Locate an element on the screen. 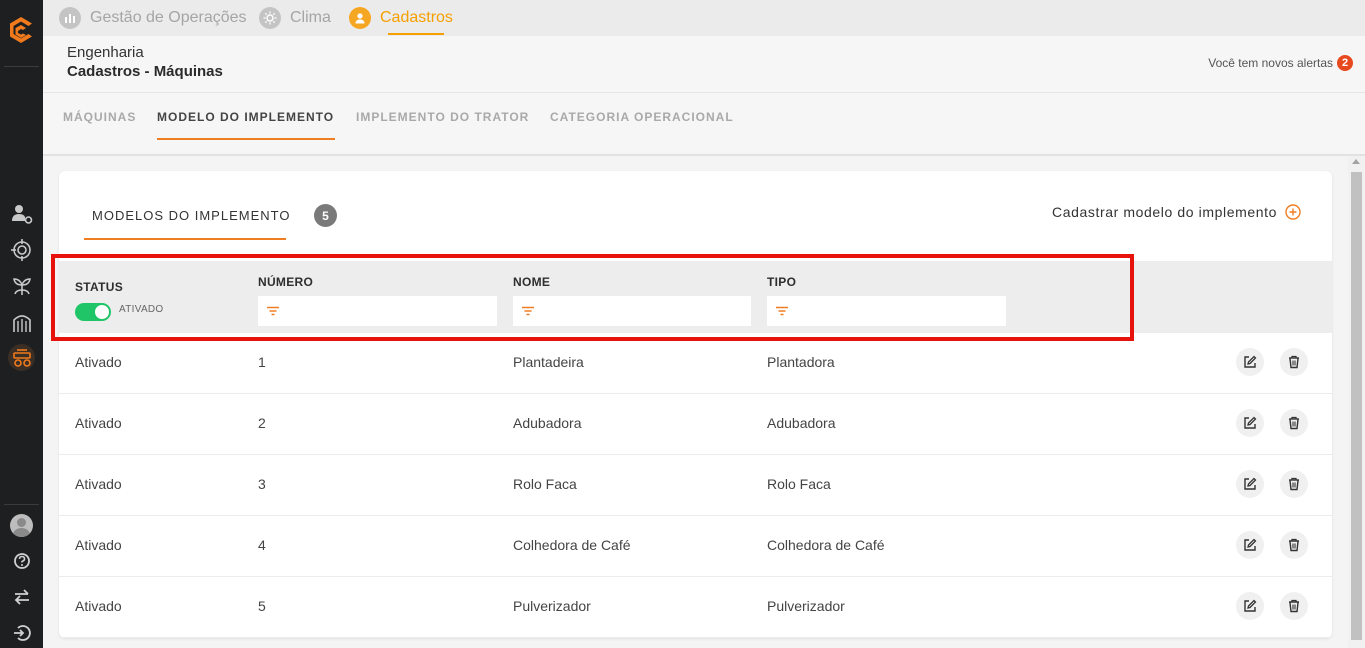 This screenshot has height=648, width=1365. user-icon is located at coordinates (360, 18).